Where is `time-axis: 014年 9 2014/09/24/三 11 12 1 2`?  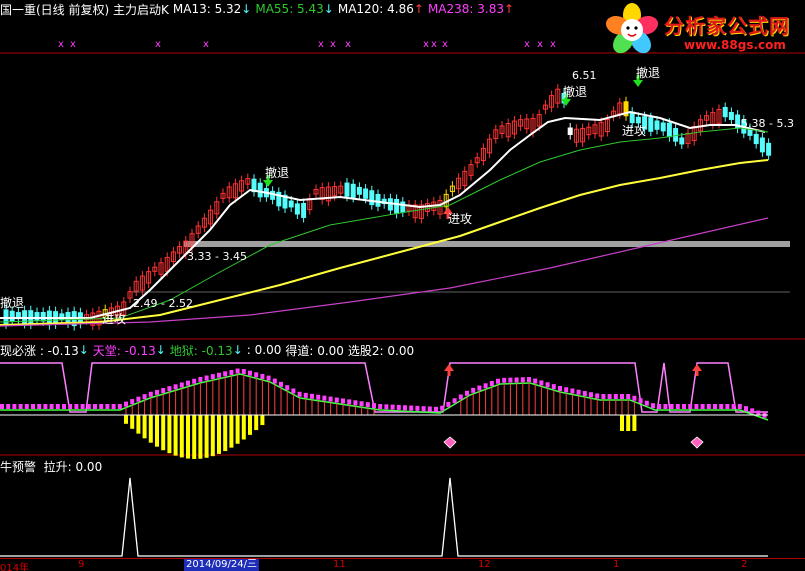
time-axis: 014年 9 2014/09/24/三 11 12 1 2 is located at coordinates (402, 564).